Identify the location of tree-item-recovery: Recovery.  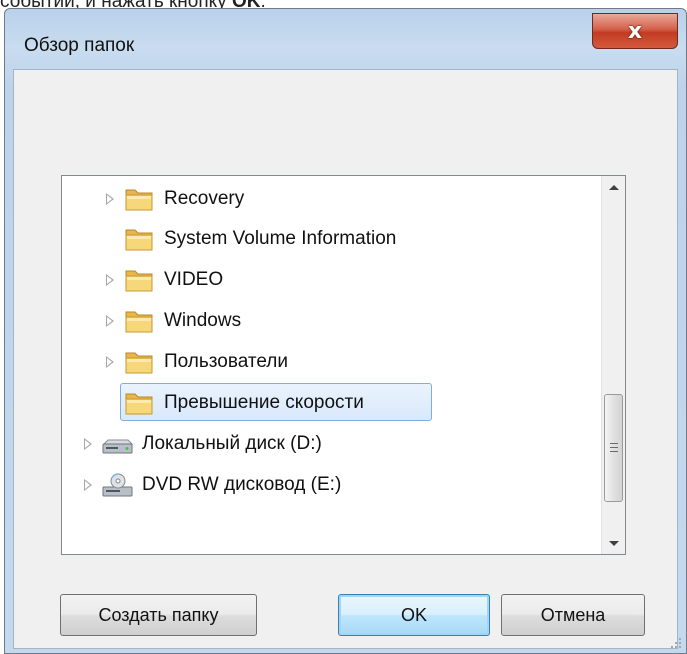
(330, 199).